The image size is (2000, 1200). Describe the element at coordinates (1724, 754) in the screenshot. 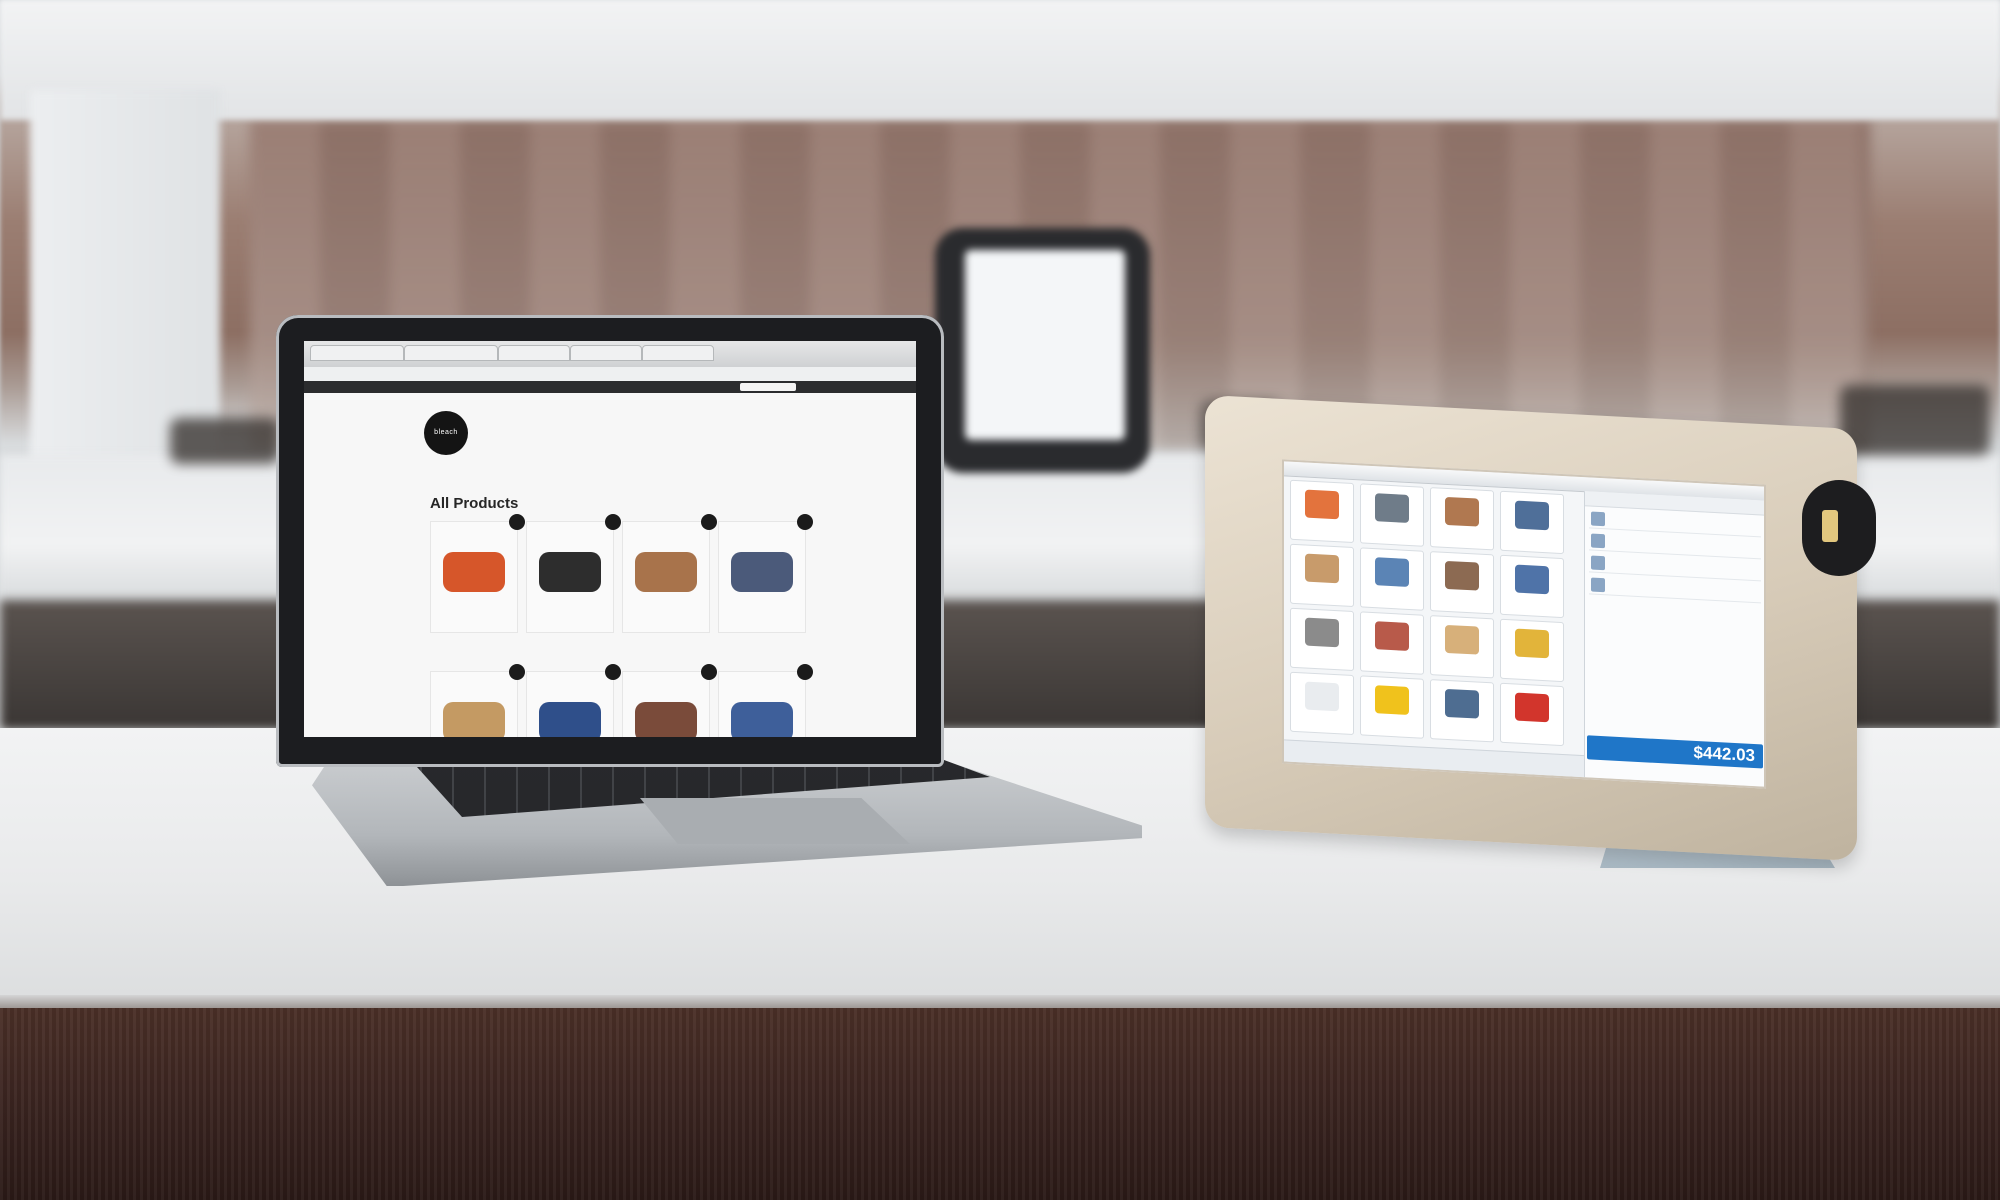

I see `charge-amount: $442.03` at that location.